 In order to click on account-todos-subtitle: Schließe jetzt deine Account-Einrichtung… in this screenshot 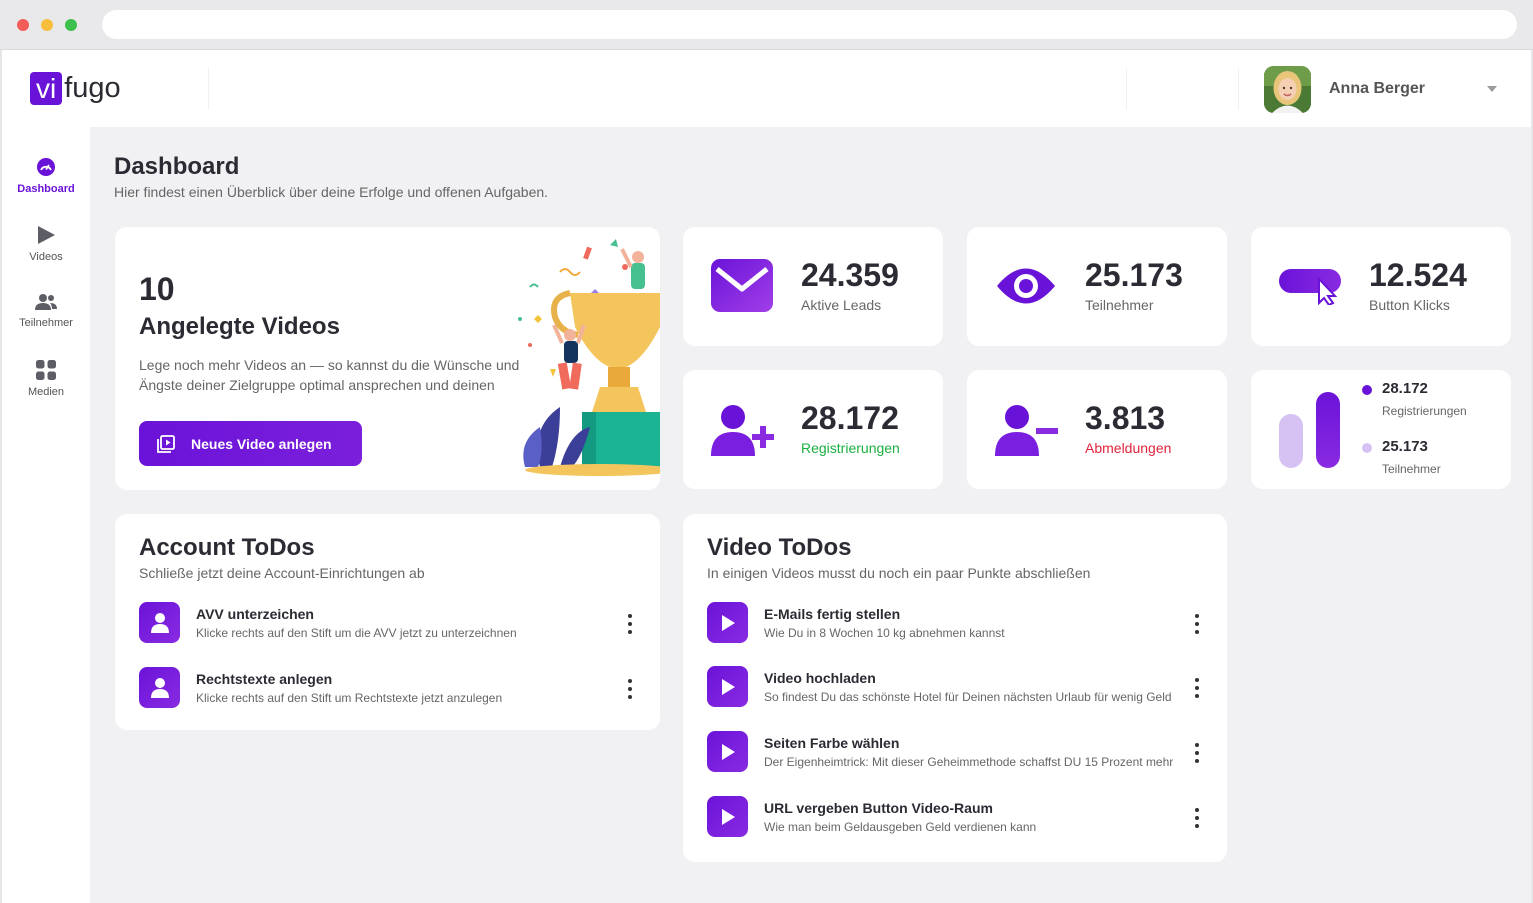, I will do `click(282, 573)`.